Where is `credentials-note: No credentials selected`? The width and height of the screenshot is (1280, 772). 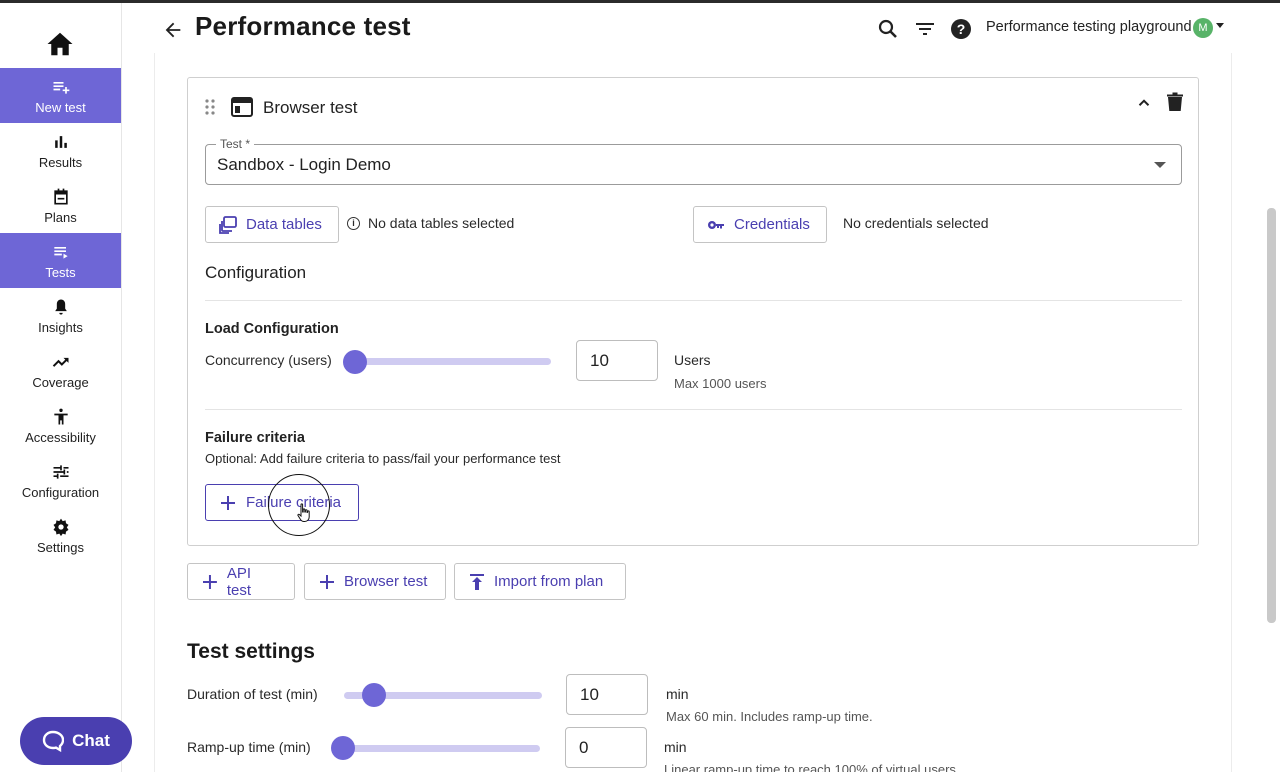
credentials-note: No credentials selected is located at coordinates (916, 223).